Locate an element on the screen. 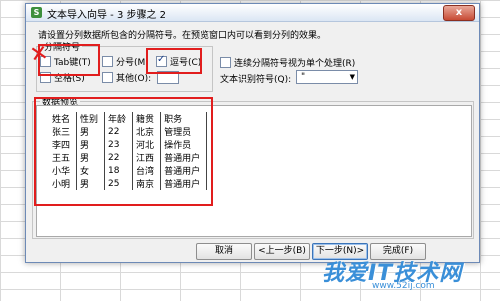  consecutive-delimiter-label: 连续分隔符号视为单个处理(R) is located at coordinates (295, 63).